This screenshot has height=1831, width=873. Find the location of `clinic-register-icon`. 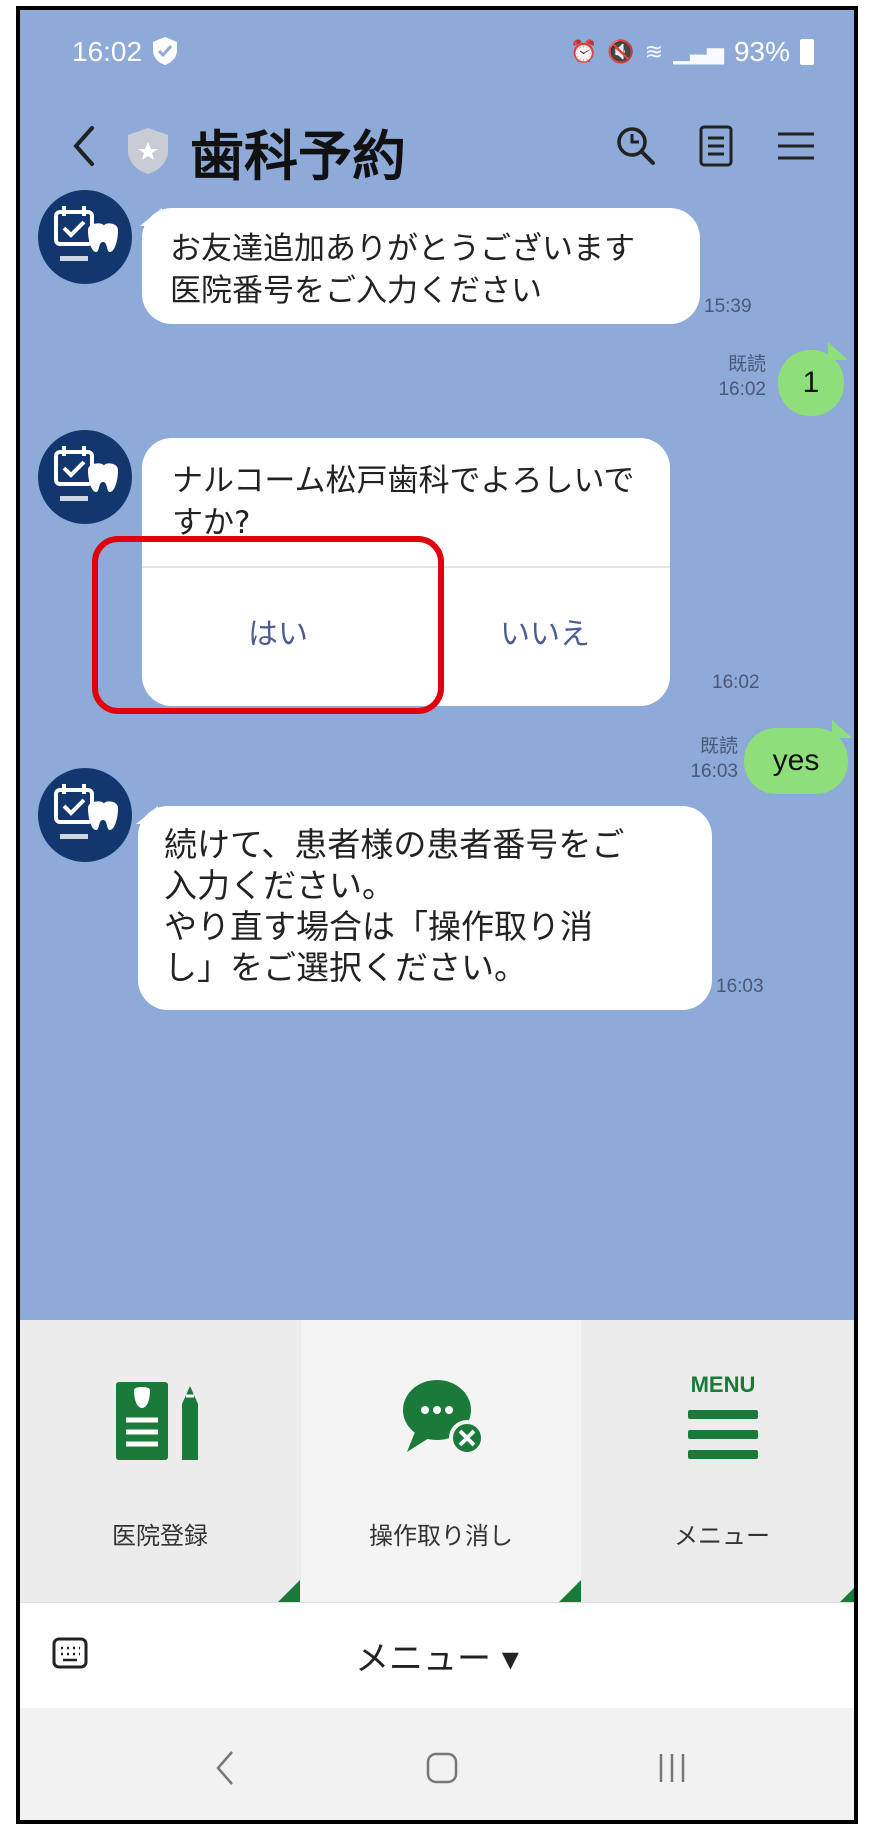

clinic-register-icon is located at coordinates (157, 1421).